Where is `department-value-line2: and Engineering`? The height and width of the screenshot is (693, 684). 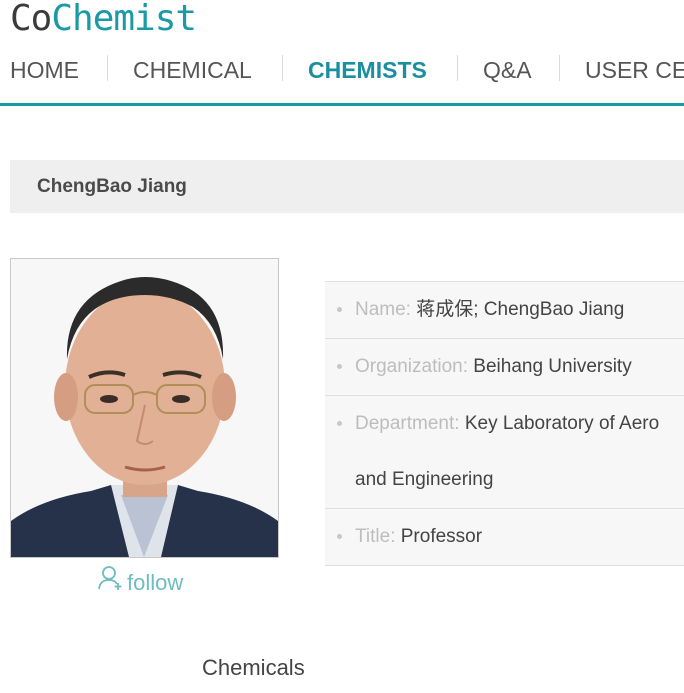
department-value-line2: and Engineering is located at coordinates (424, 479).